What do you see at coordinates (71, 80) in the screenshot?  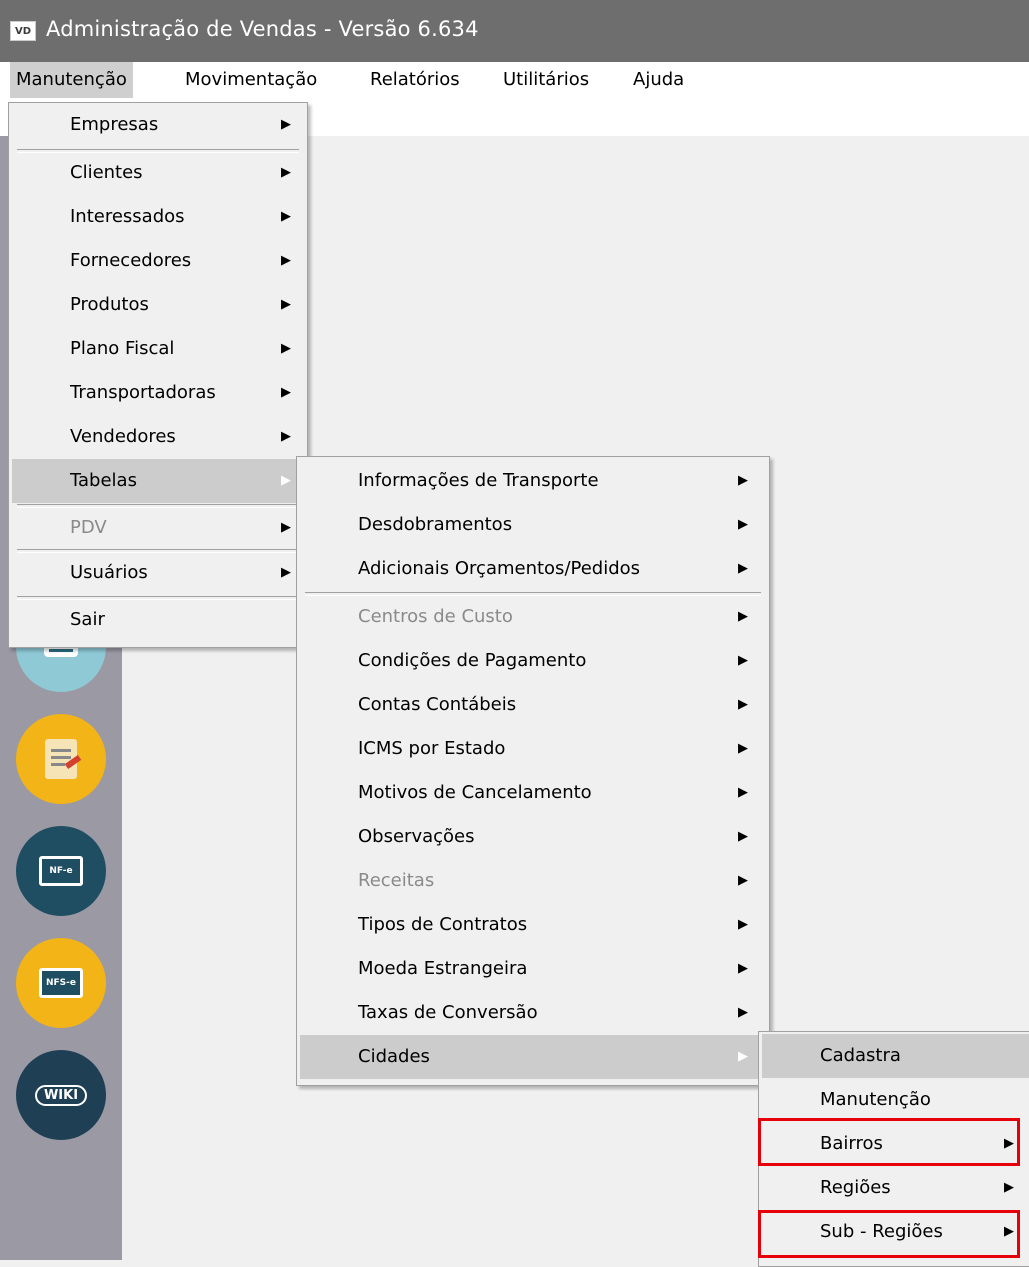 I see `menu-manutencao: Manutenção` at bounding box center [71, 80].